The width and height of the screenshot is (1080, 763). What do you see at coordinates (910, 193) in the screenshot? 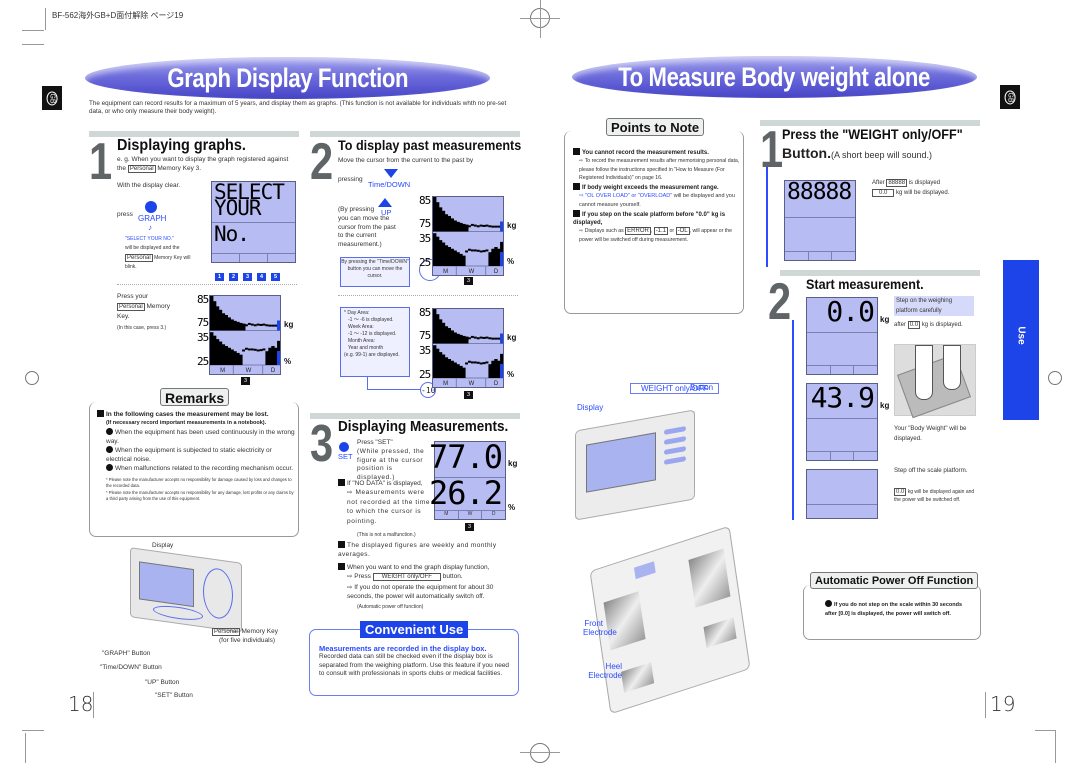
I see `zero-text: 0.0 kg will be displayed.` at bounding box center [910, 193].